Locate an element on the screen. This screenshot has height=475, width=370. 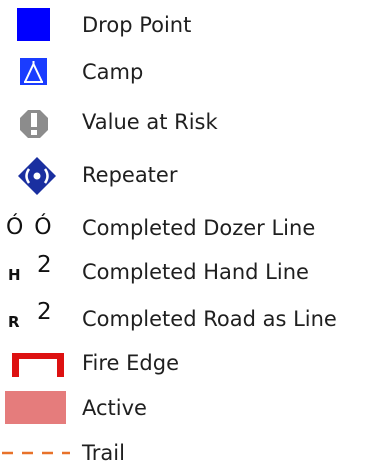
legend-item-completed-dozer-line: Ó Ó Completed Dozer Line is located at coordinates (185, 228).